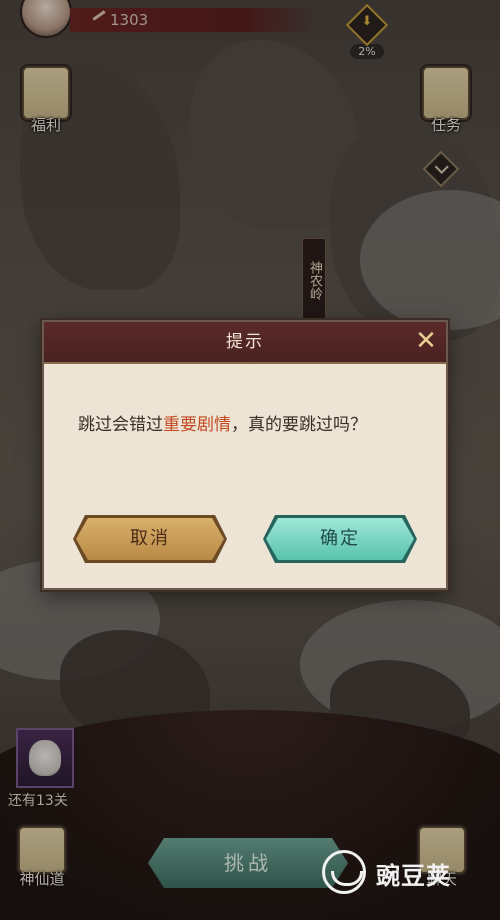 The image size is (500, 920). What do you see at coordinates (299, 425) in the screenshot?
I see `message-text-end: ，真的要跳过吗？` at bounding box center [299, 425].